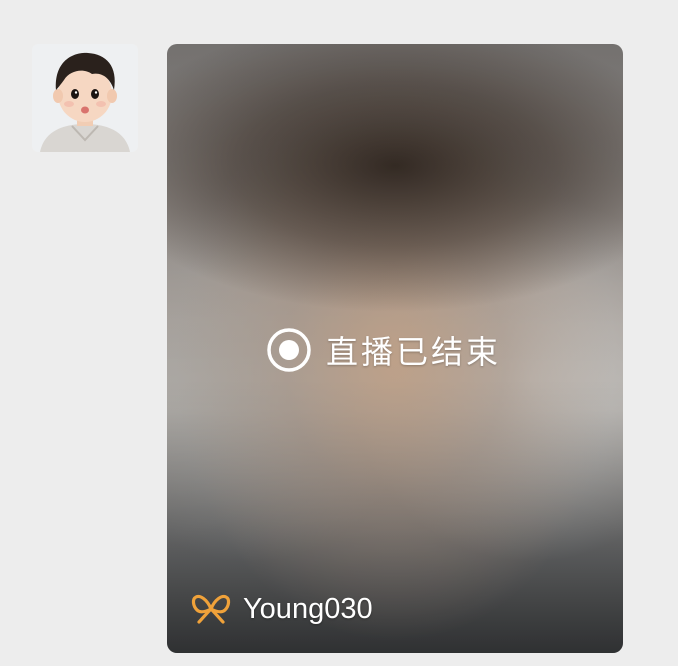 Image resolution: width=678 pixels, height=666 pixels. I want to click on channels-butterfly-icon, so click(211, 609).